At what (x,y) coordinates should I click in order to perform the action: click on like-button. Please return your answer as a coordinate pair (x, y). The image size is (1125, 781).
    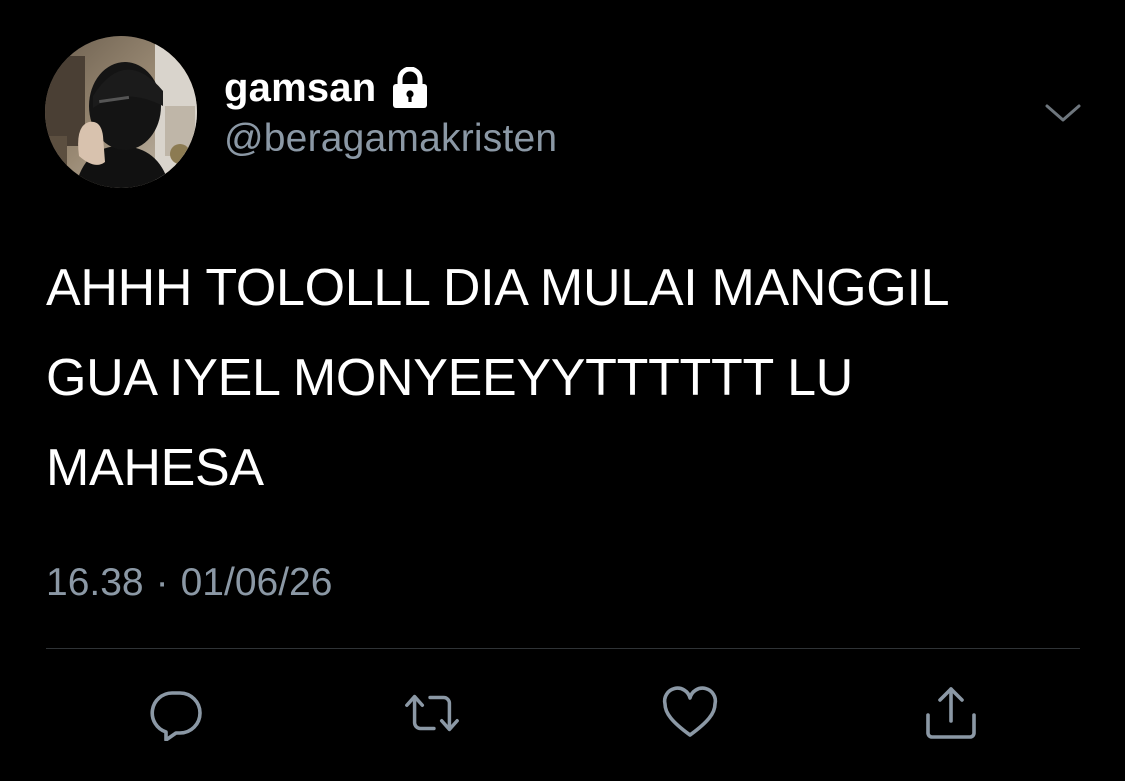
    Looking at the image, I should click on (690, 713).